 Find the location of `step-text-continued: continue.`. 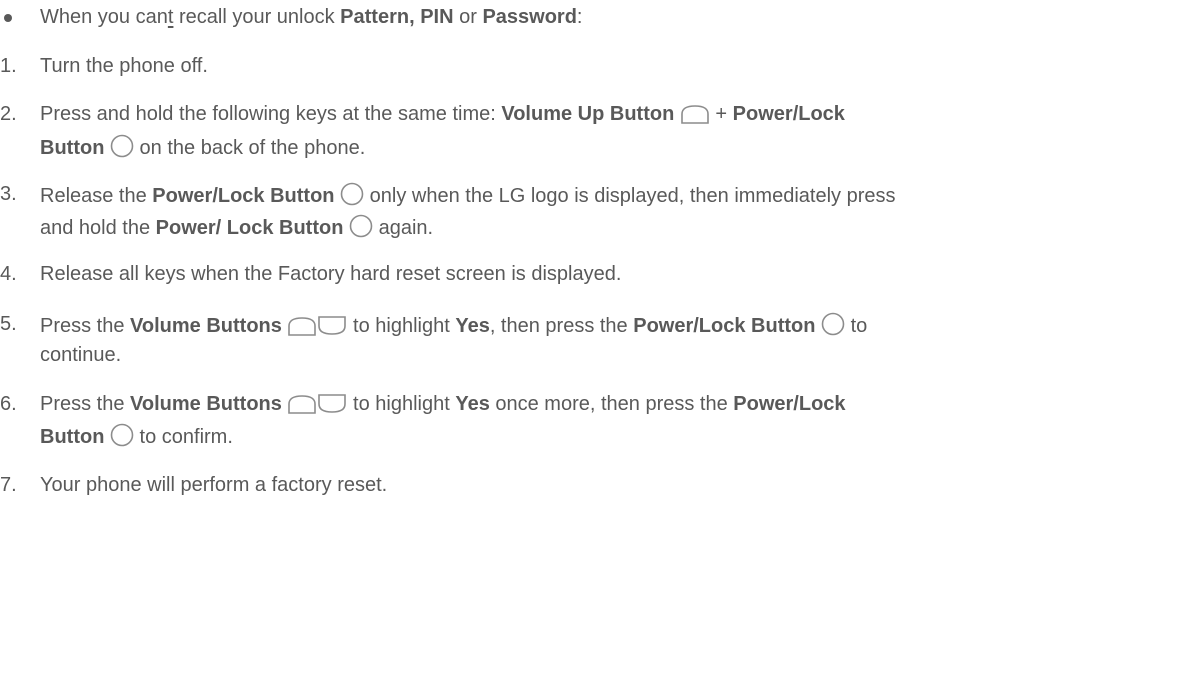

step-text-continued: continue. is located at coordinates (81, 355).